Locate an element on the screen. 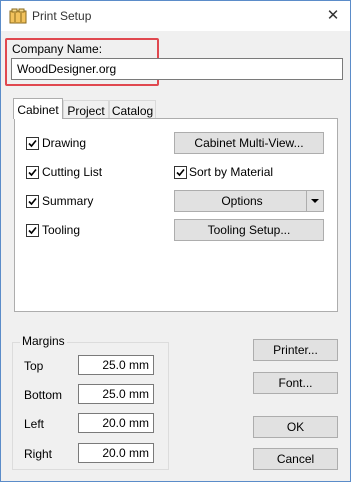  cutting-list-label: Cutting List is located at coordinates (72, 172).